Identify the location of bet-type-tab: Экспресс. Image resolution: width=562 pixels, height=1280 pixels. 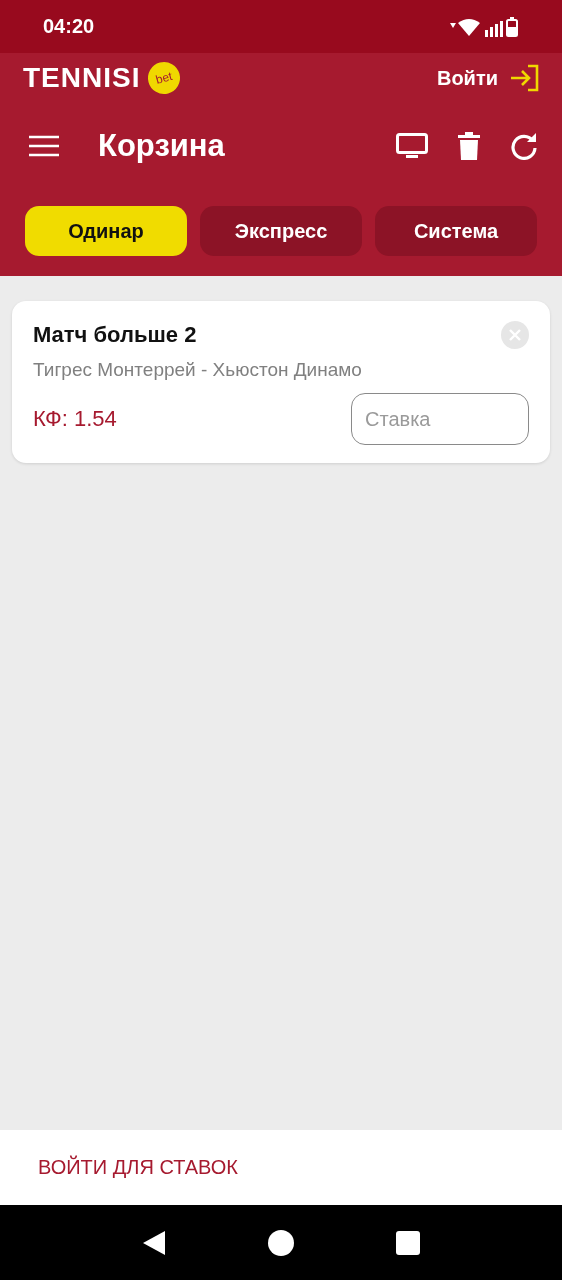
(281, 231).